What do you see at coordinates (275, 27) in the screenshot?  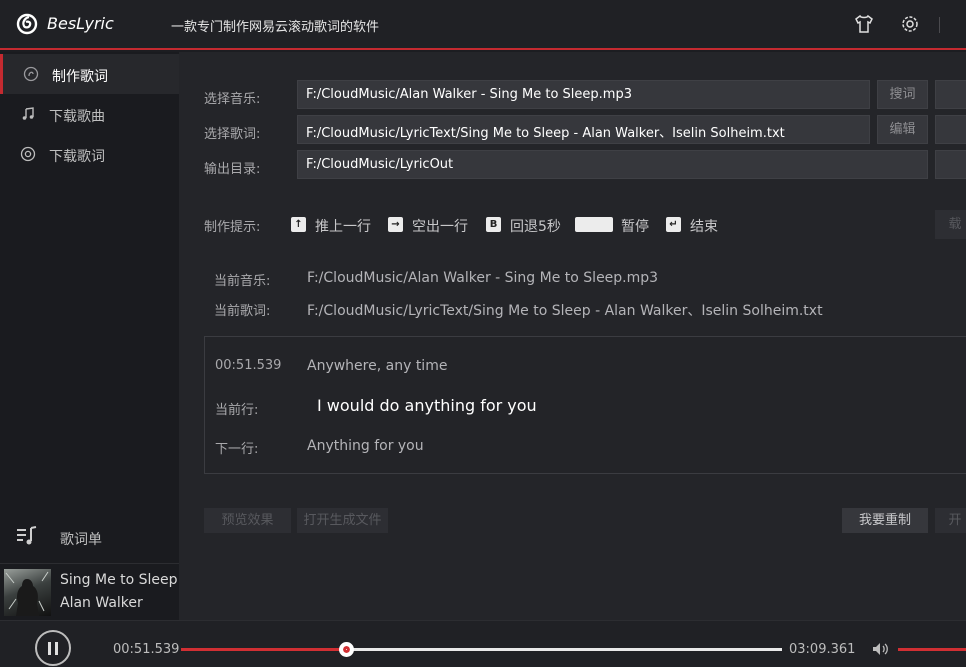 I see `app-subtitle: 一款专门制作网易云滚动歌词的软件` at bounding box center [275, 27].